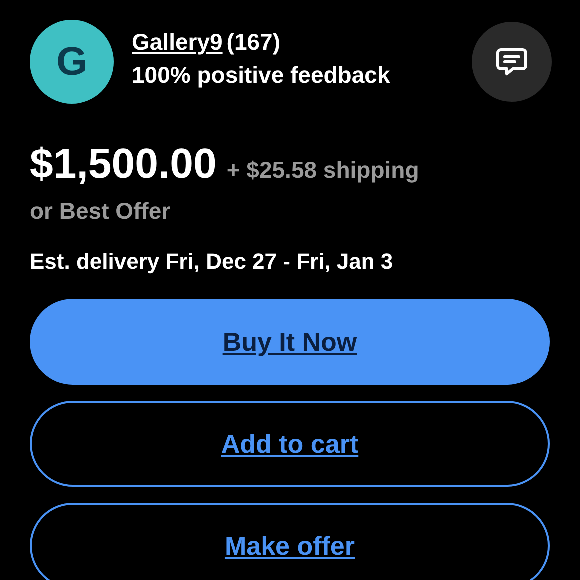 This screenshot has height=580, width=580. I want to click on delivery-estimate: Est. delivery Fri, Dec 27 - Fri, Jan 3, so click(212, 262).